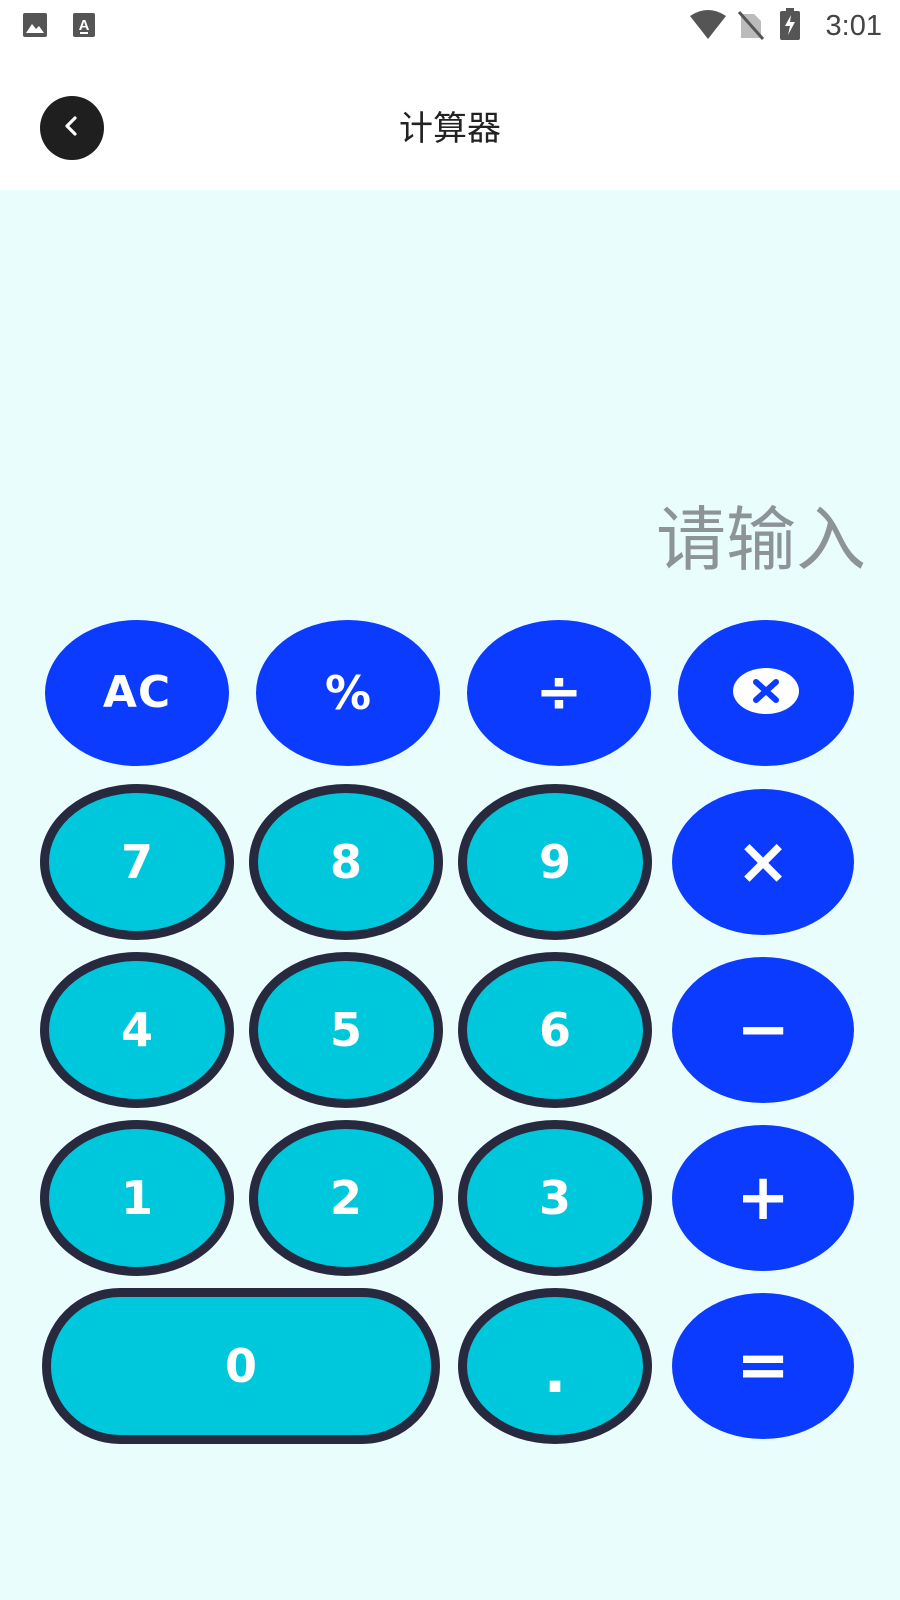  I want to click on clear-label: AC, so click(137, 692).